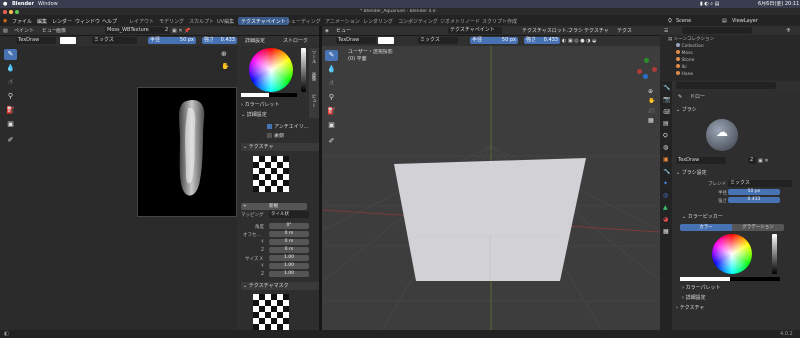 This screenshot has height=338, width=800. What do you see at coordinates (87, 21) in the screenshot?
I see `menu-window: ウィンドウ` at bounding box center [87, 21].